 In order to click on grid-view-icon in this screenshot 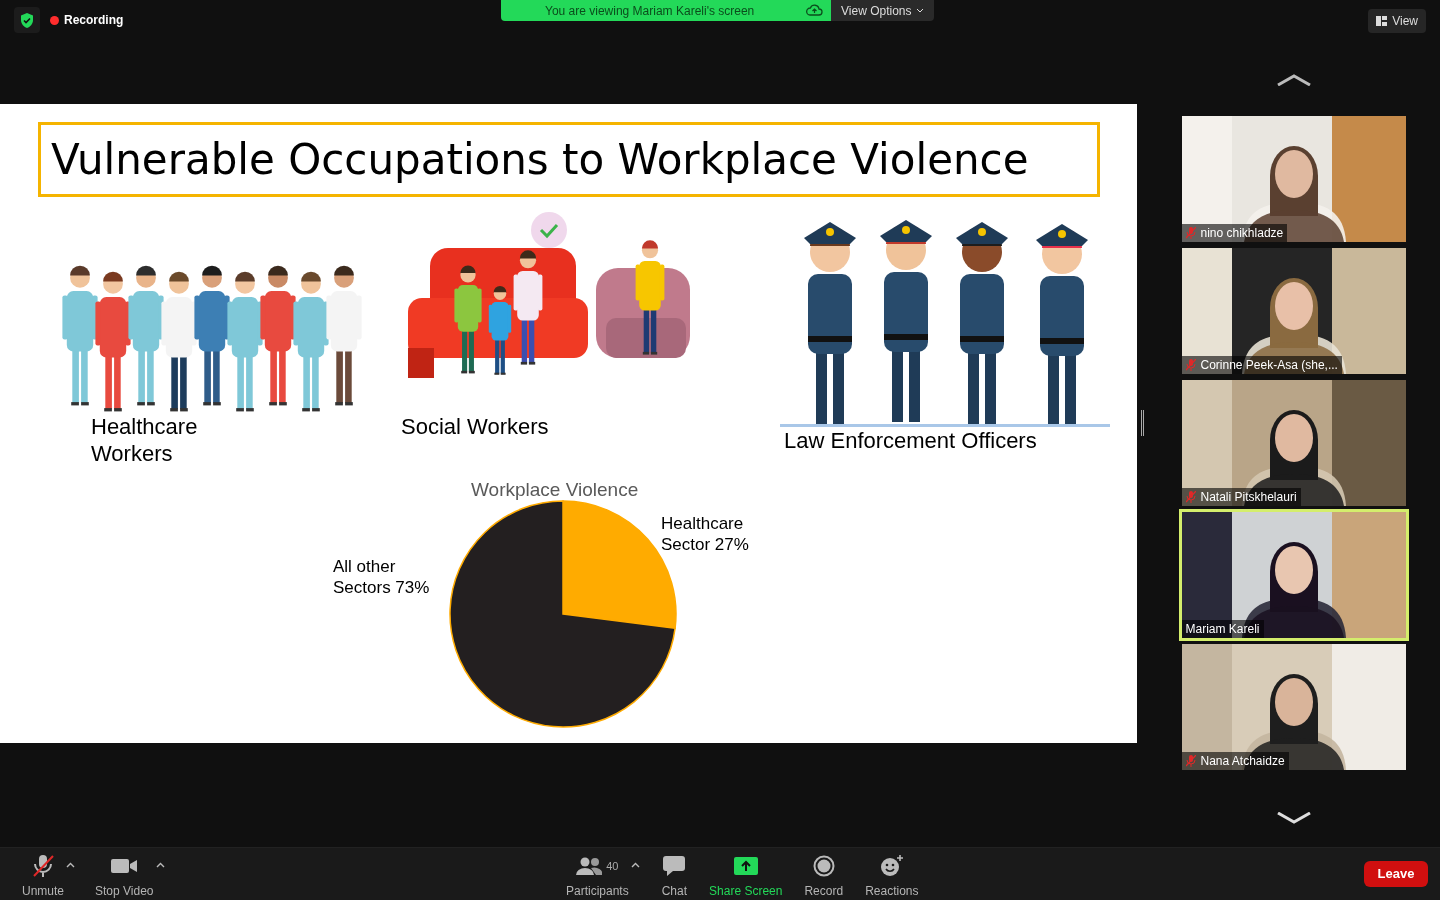, I will do `click(1382, 21)`.